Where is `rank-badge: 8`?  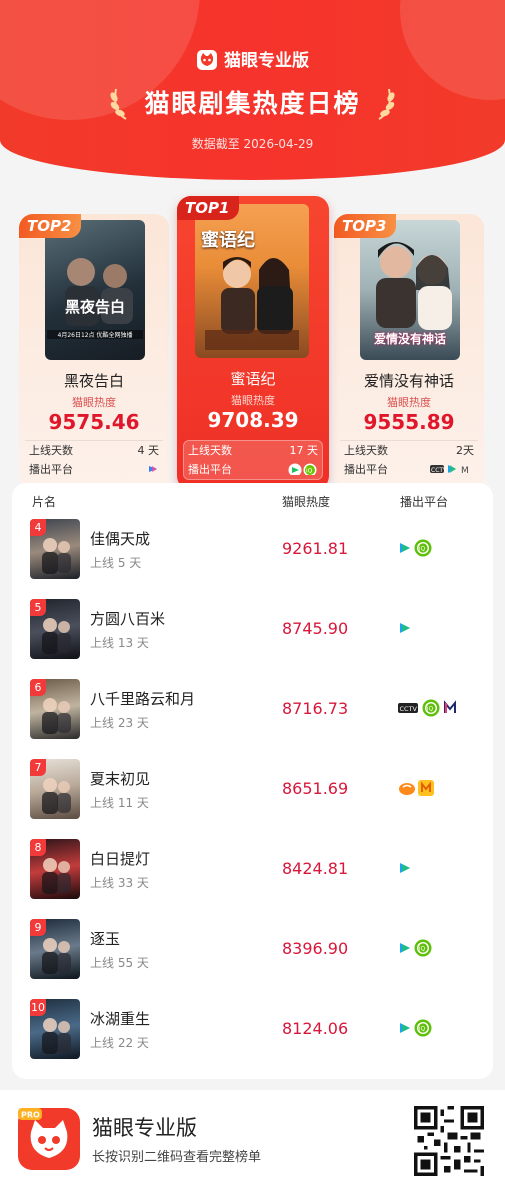 rank-badge: 8 is located at coordinates (38, 847).